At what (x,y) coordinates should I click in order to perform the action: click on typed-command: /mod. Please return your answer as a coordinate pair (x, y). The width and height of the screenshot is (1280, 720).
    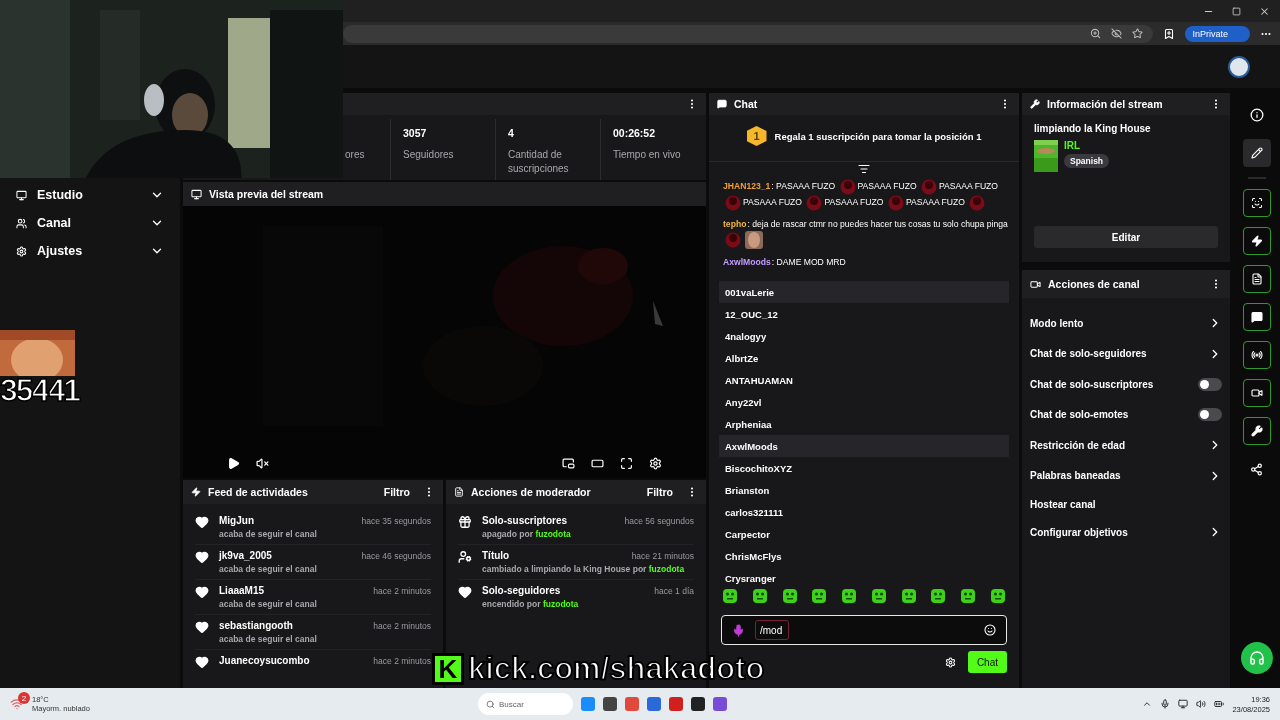
    Looking at the image, I should click on (772, 630).